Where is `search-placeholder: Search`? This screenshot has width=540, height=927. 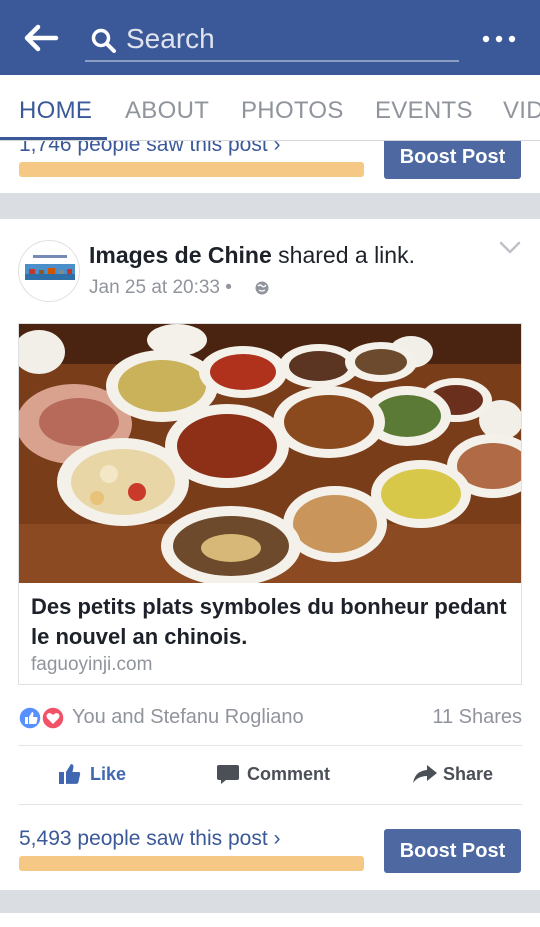 search-placeholder: Search is located at coordinates (170, 38).